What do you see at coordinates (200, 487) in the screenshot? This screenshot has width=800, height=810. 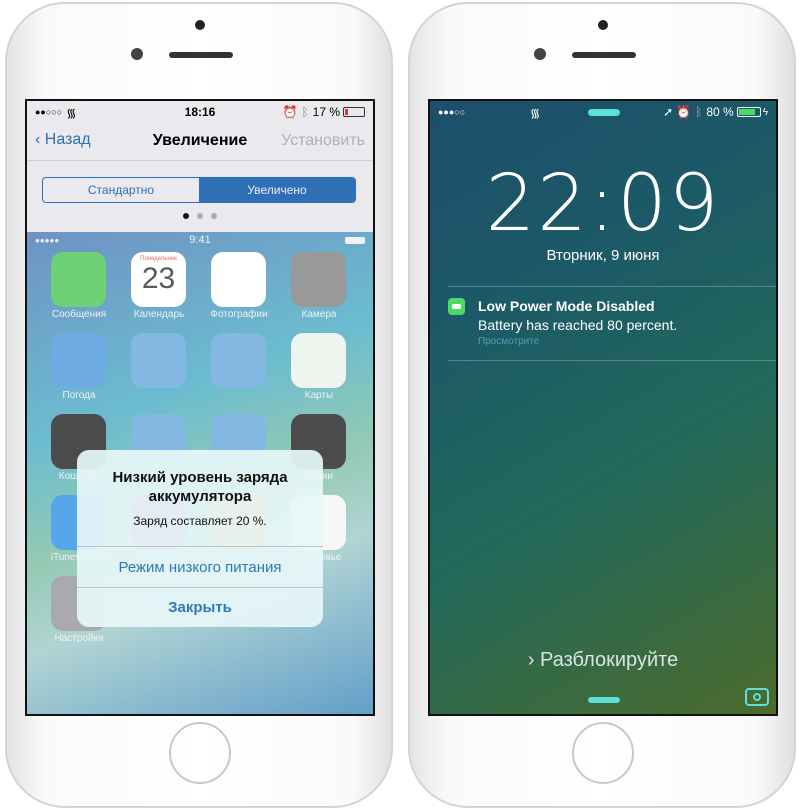 I see `alert-title: Низкий уровень заряда аккумулятора` at bounding box center [200, 487].